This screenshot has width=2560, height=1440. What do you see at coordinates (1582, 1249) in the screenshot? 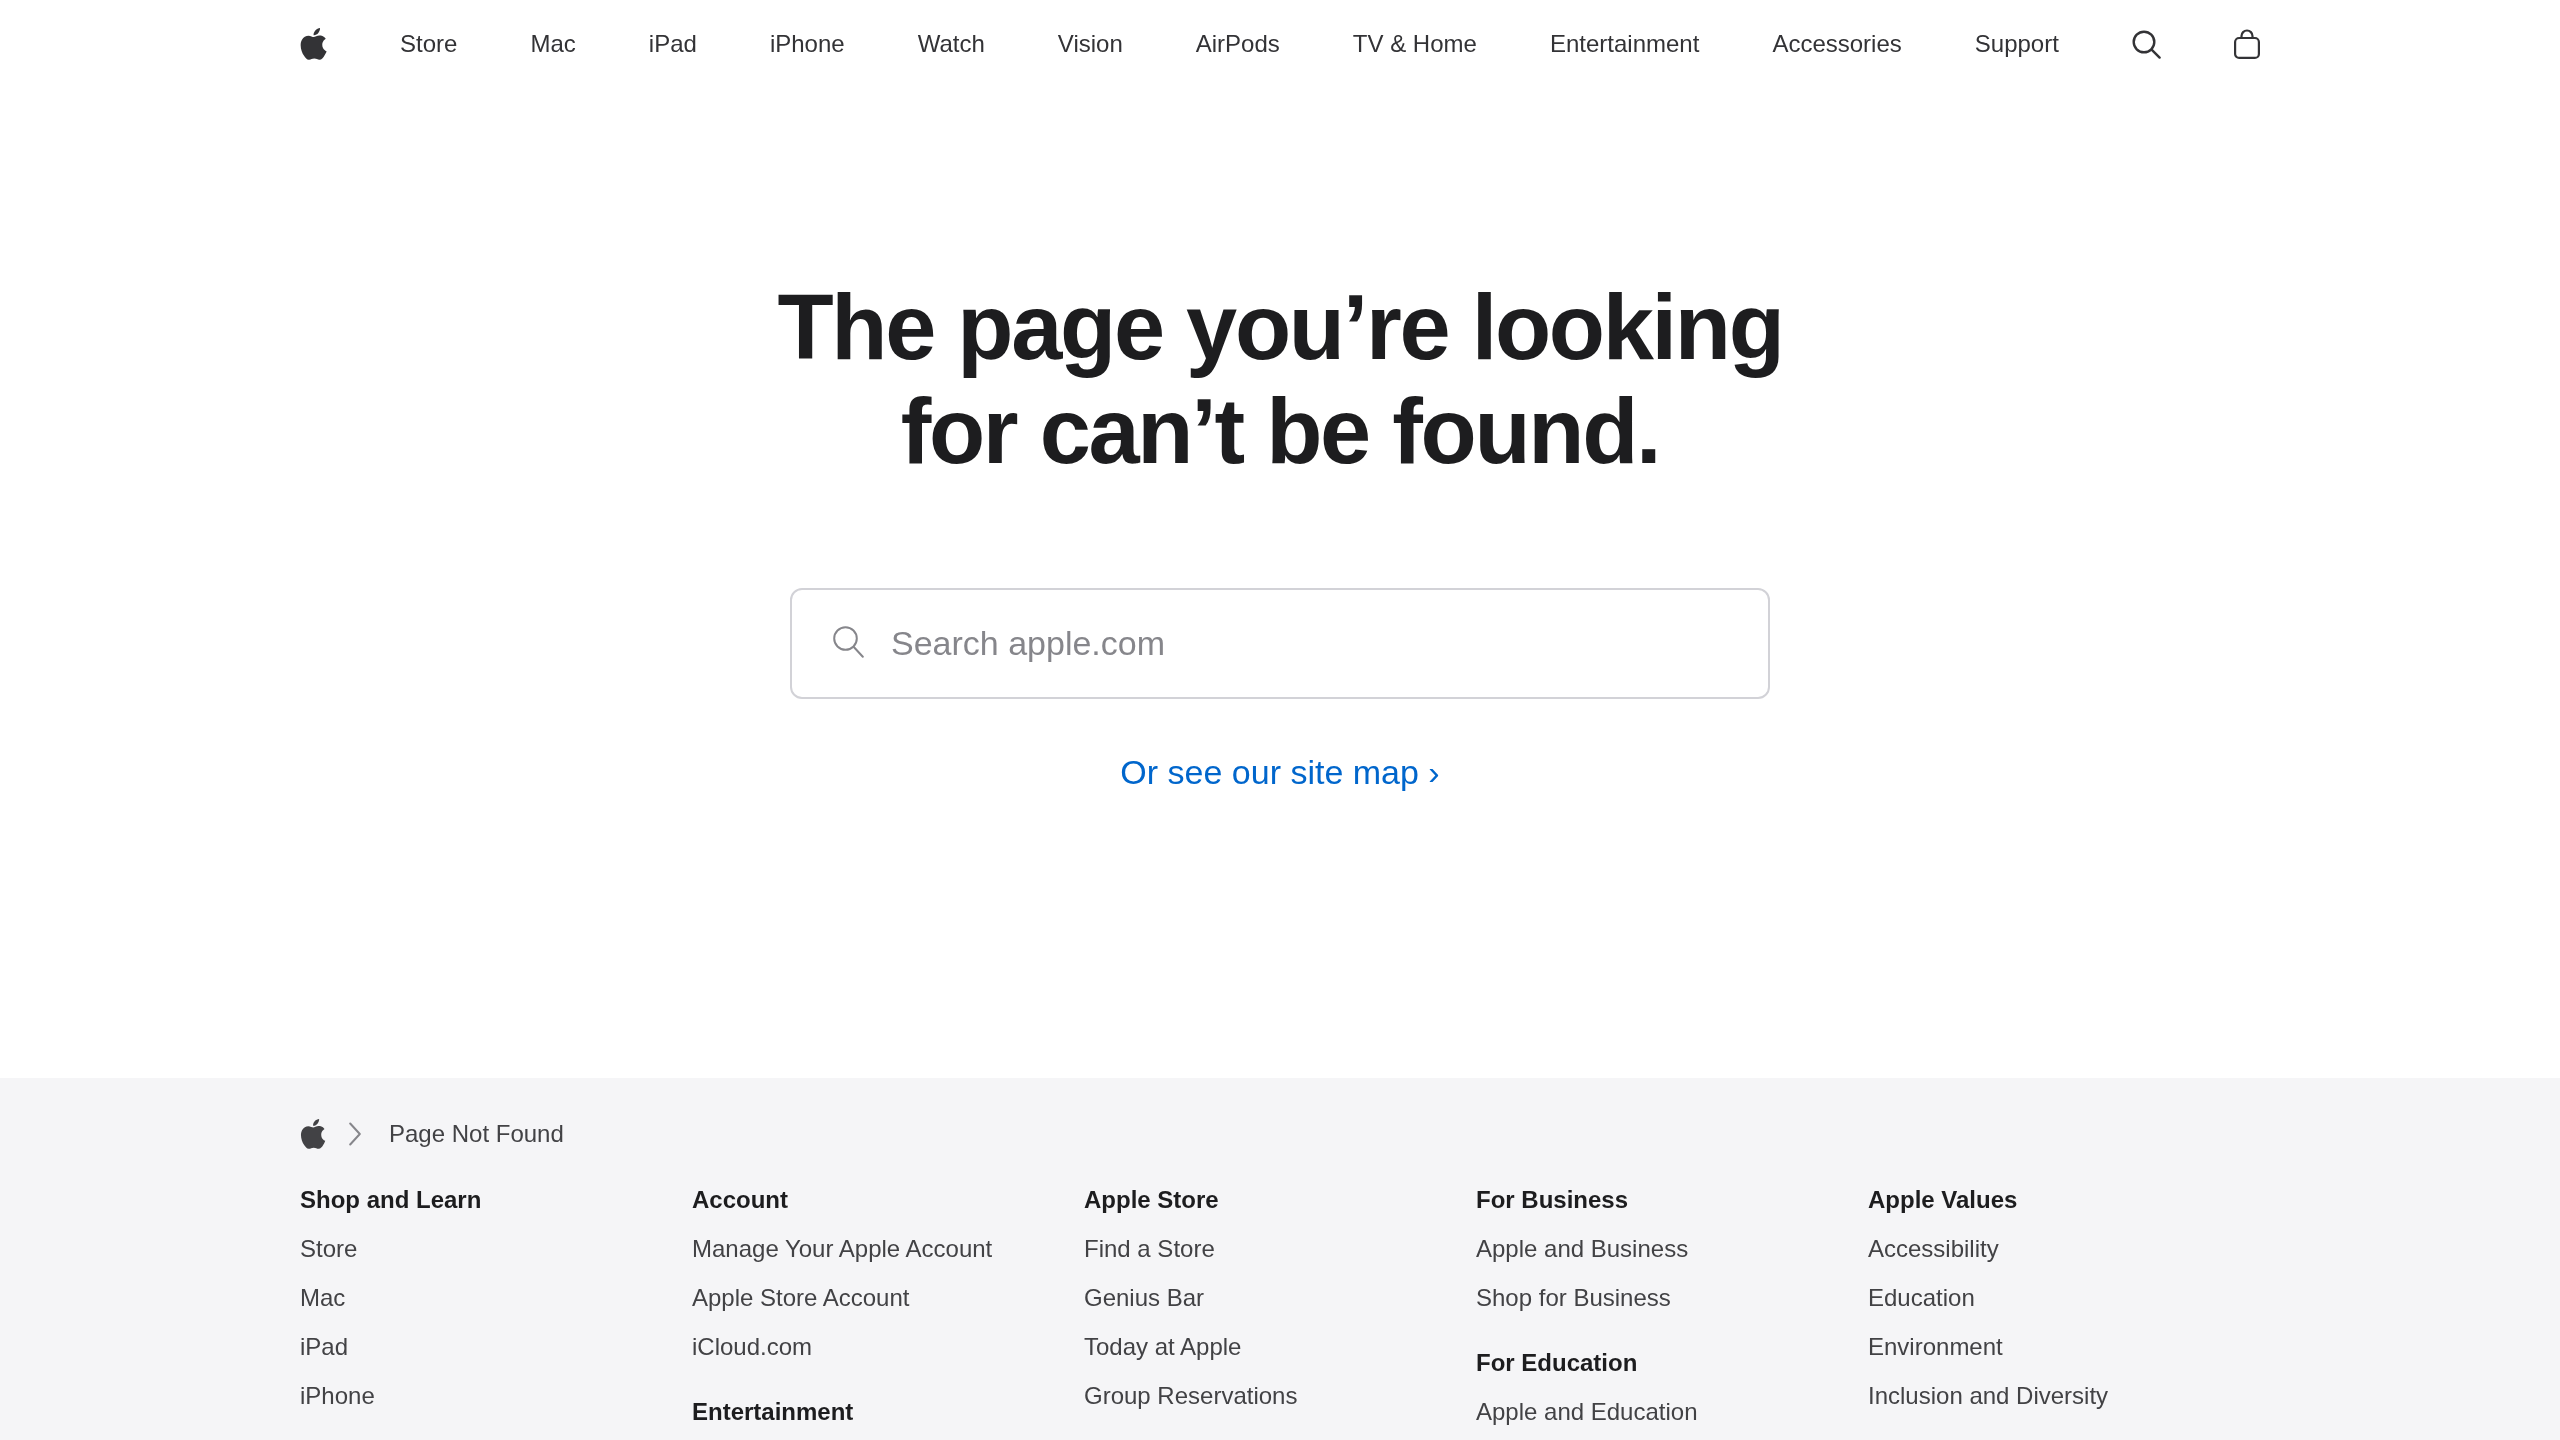
I see `footer-link: Apple and Business` at bounding box center [1582, 1249].